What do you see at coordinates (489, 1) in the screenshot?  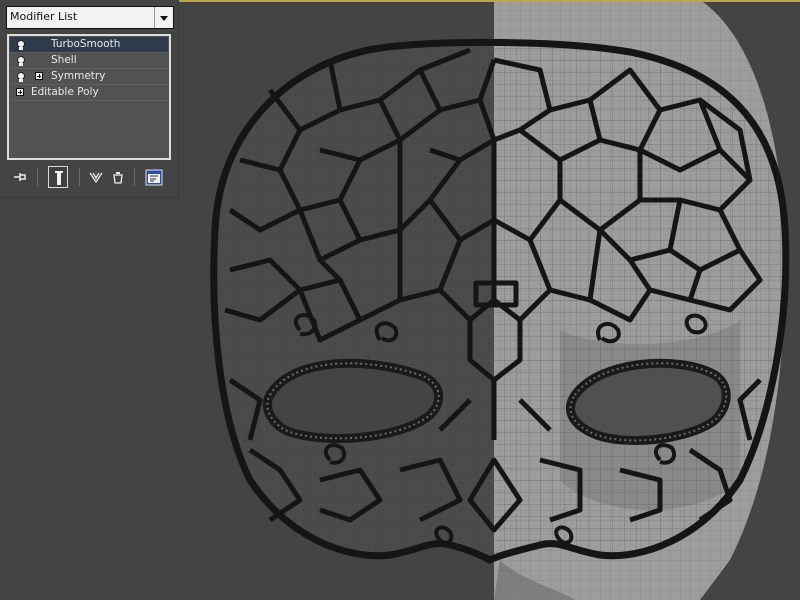 I see `active-viewport-border` at bounding box center [489, 1].